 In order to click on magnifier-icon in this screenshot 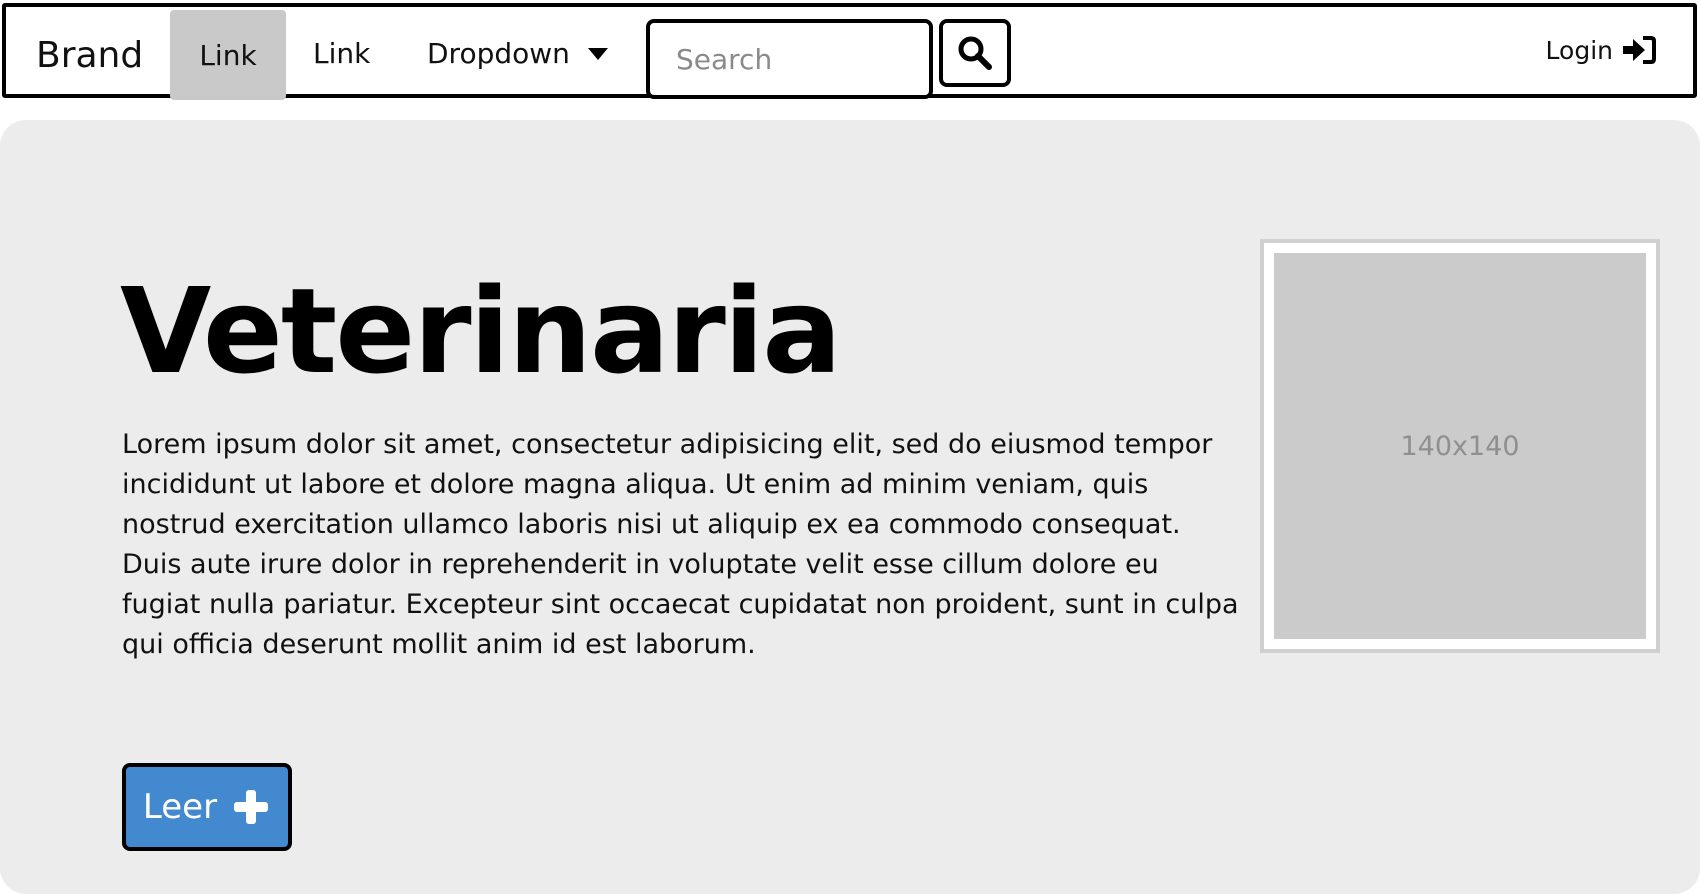, I will do `click(975, 53)`.